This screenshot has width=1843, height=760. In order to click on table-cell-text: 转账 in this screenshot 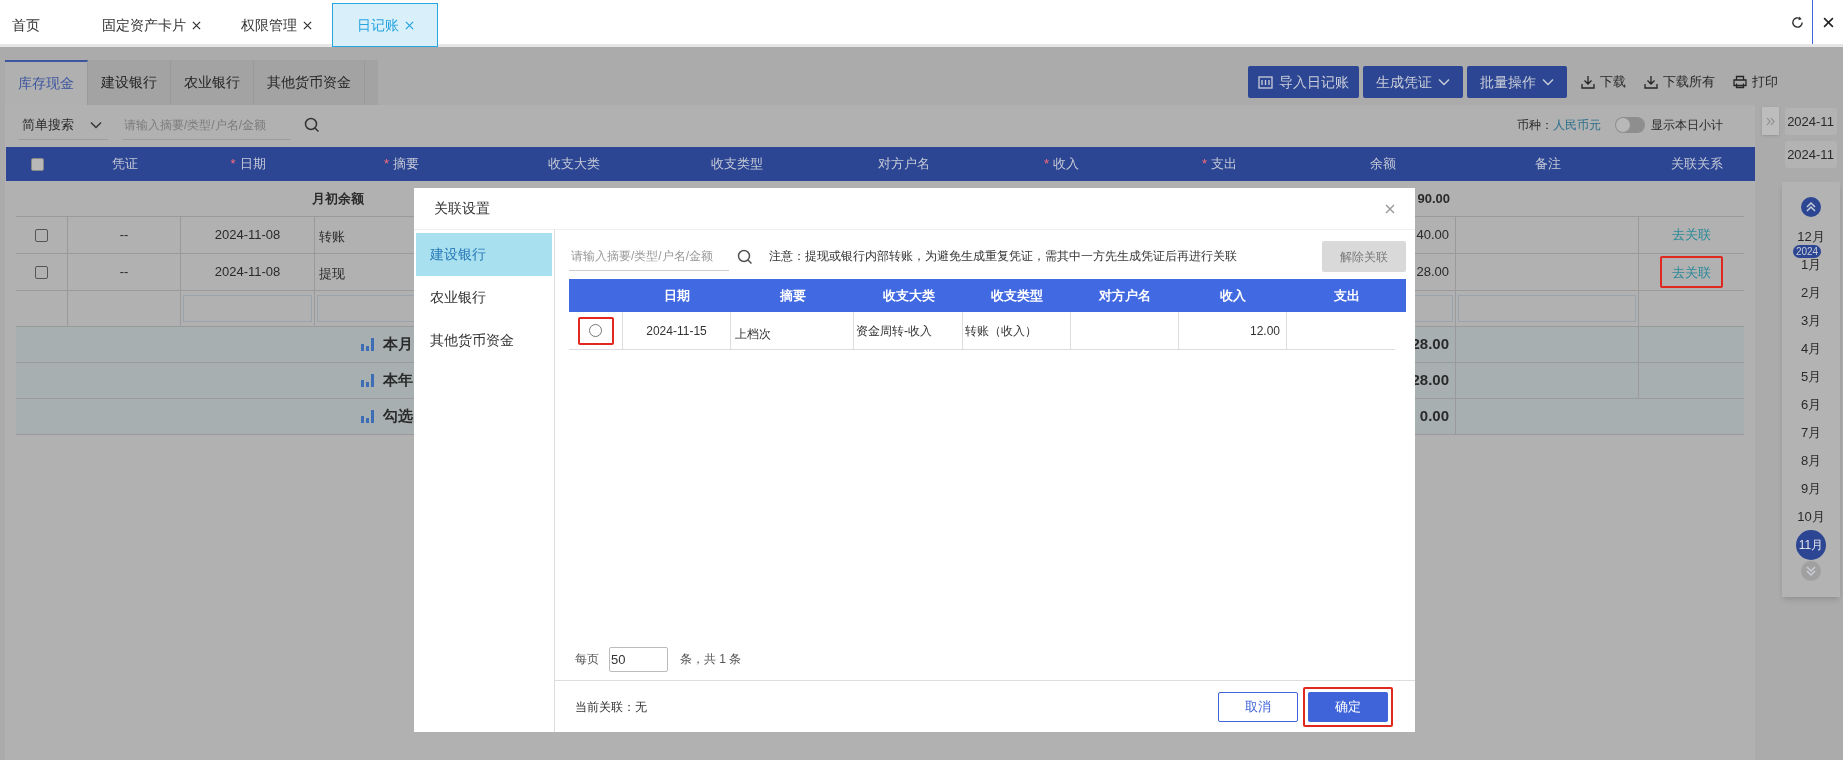, I will do `click(331, 237)`.